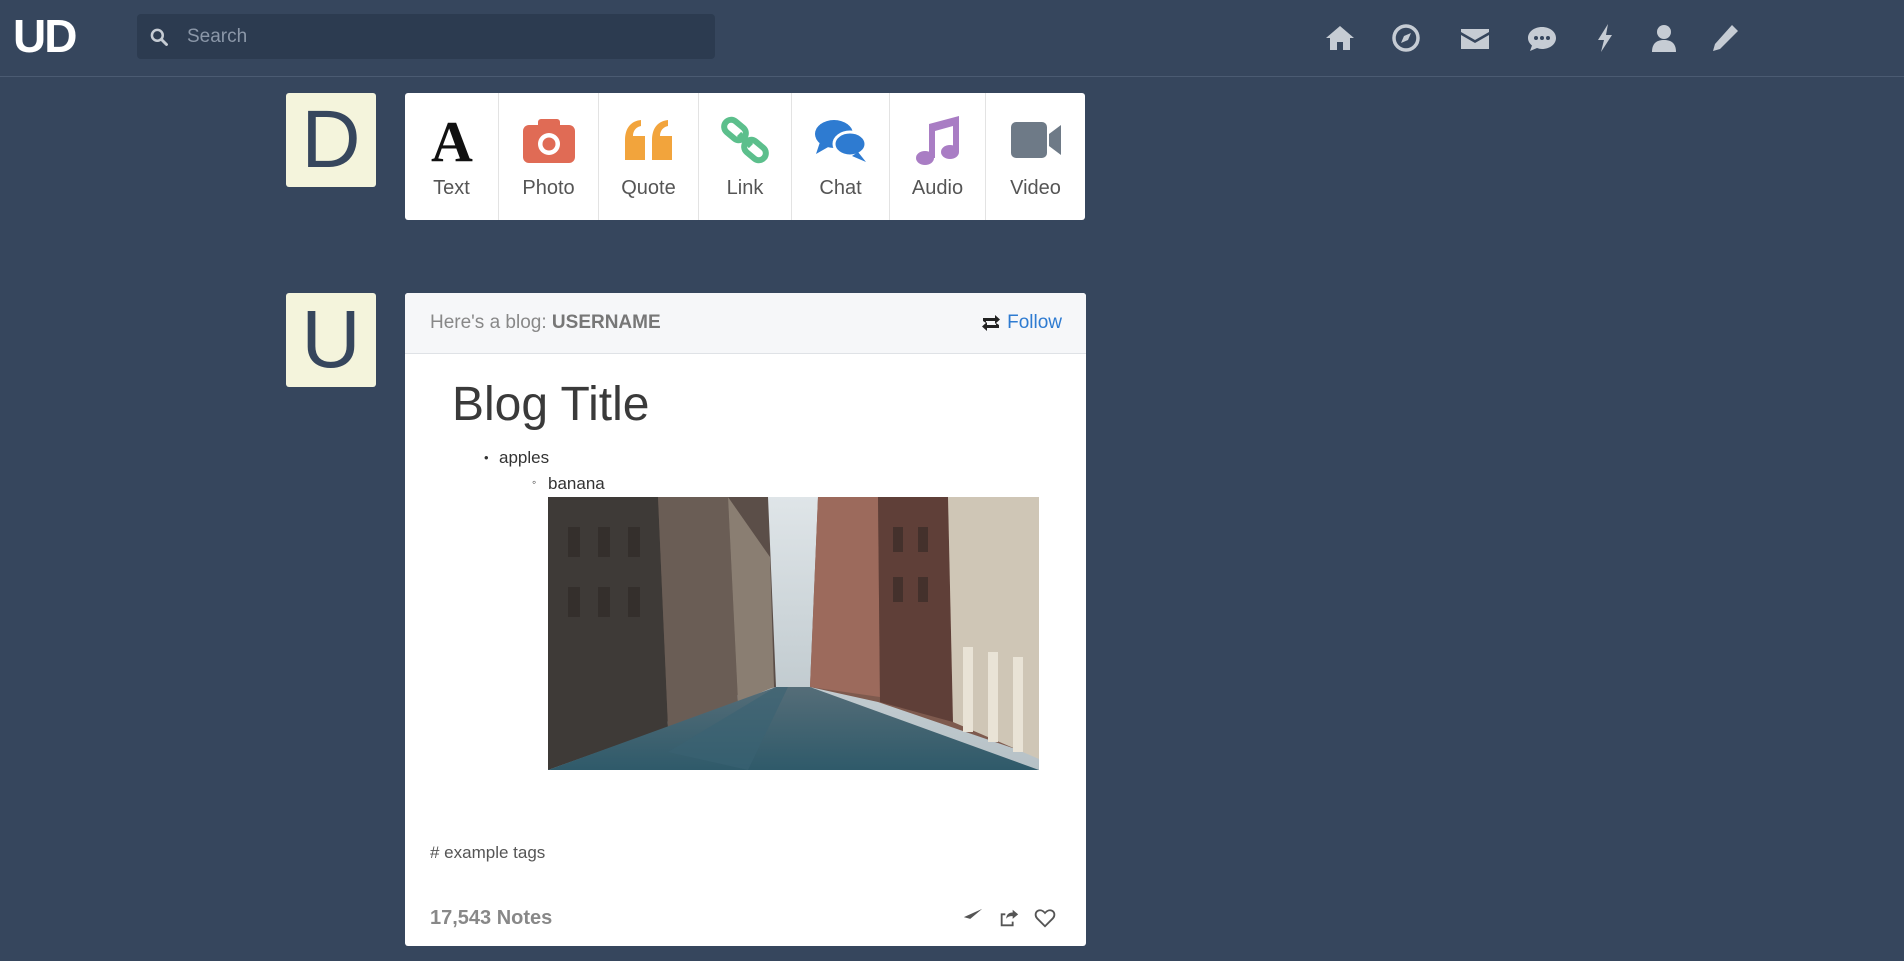 The height and width of the screenshot is (961, 1904). What do you see at coordinates (1034, 322) in the screenshot?
I see `follow-label: Follow` at bounding box center [1034, 322].